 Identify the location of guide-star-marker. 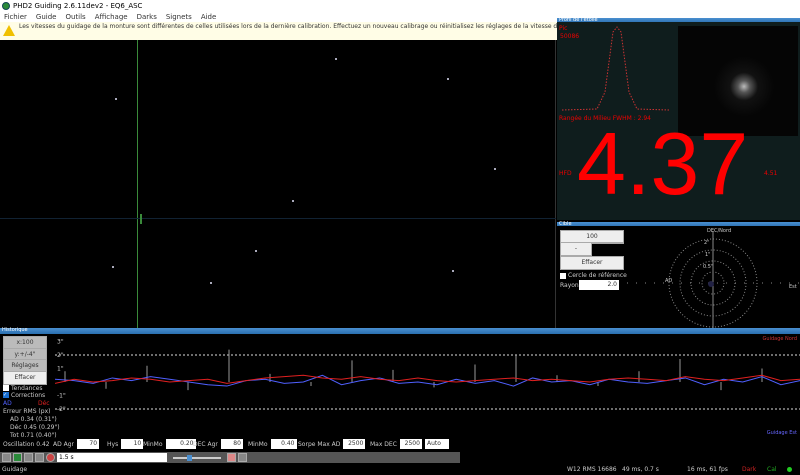
(141, 219).